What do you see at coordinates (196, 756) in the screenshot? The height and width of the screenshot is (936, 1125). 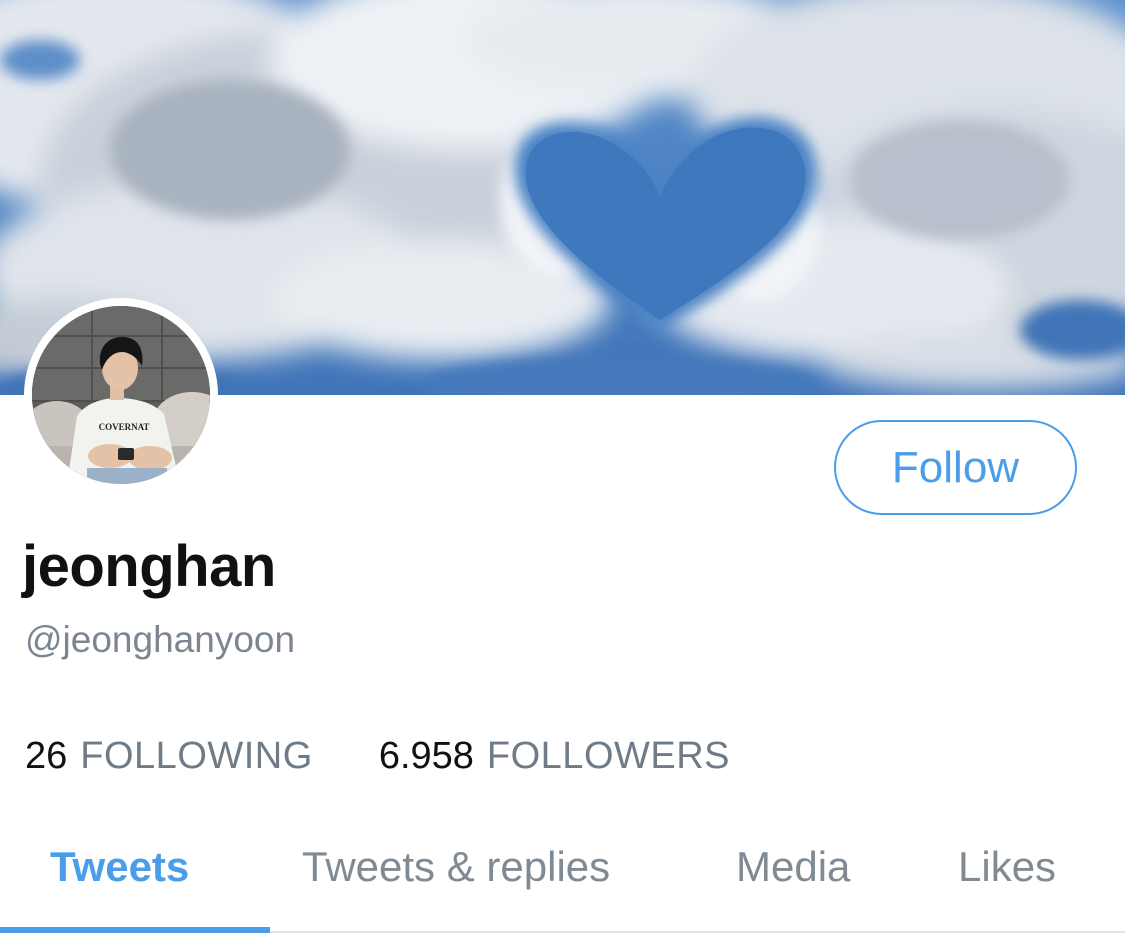 I see `following-label: FOLLOWING` at bounding box center [196, 756].